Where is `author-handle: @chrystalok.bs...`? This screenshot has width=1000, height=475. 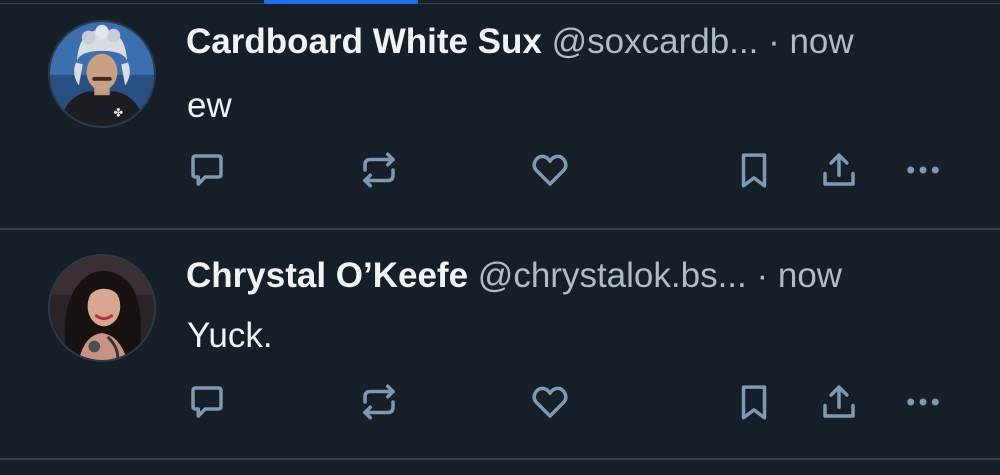
author-handle: @chrystalok.bs... is located at coordinates (612, 275).